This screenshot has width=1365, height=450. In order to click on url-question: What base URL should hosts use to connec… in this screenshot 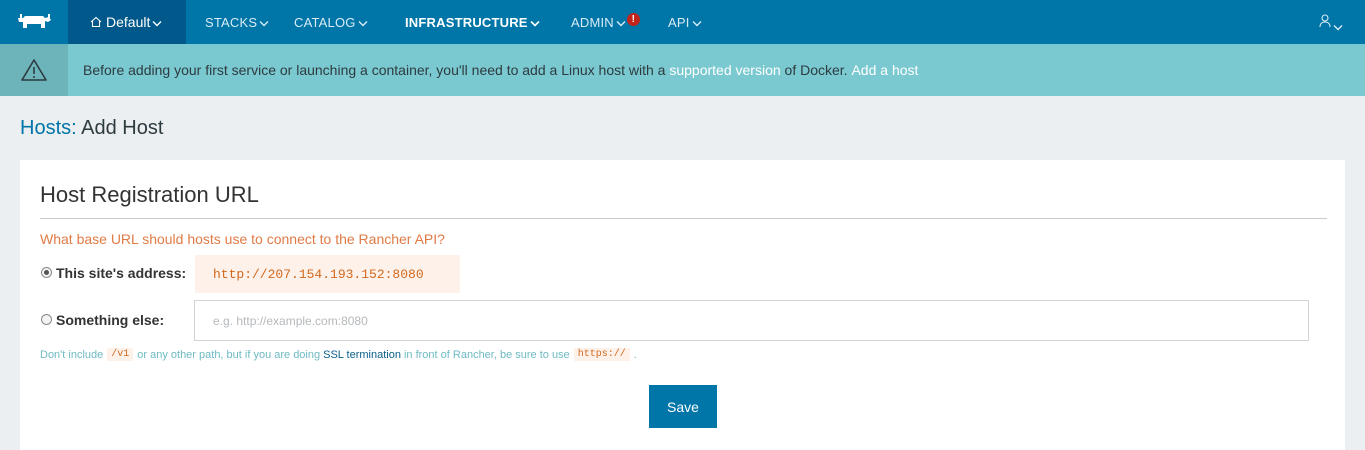, I will do `click(242, 239)`.